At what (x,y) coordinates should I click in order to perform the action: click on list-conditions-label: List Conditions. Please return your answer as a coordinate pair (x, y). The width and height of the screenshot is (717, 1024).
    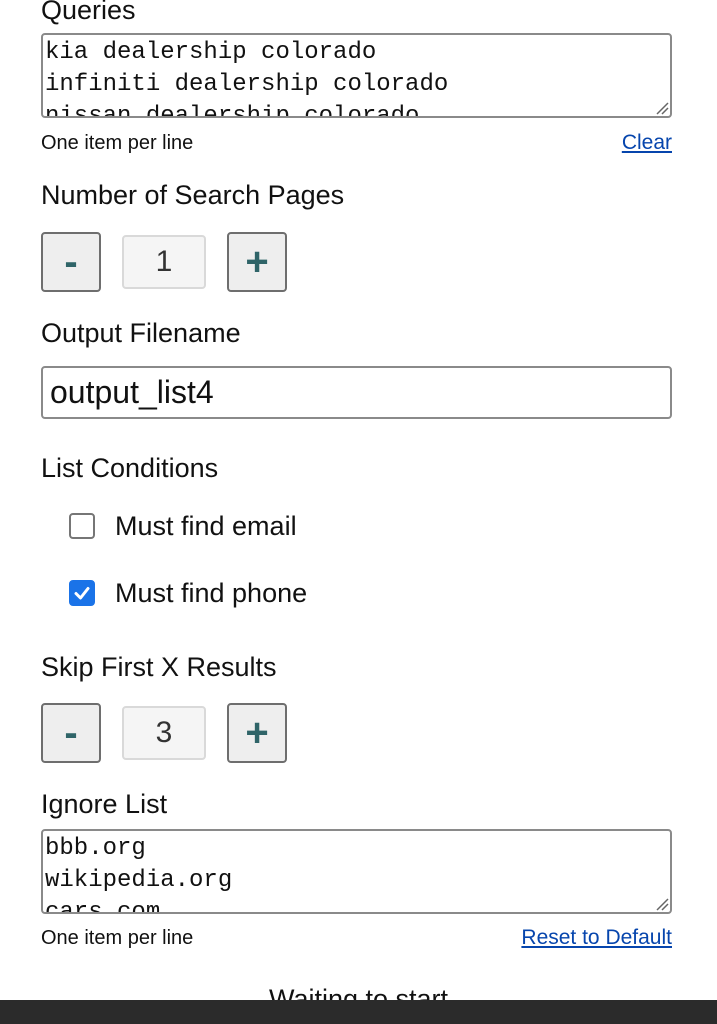
    Looking at the image, I should click on (130, 468).